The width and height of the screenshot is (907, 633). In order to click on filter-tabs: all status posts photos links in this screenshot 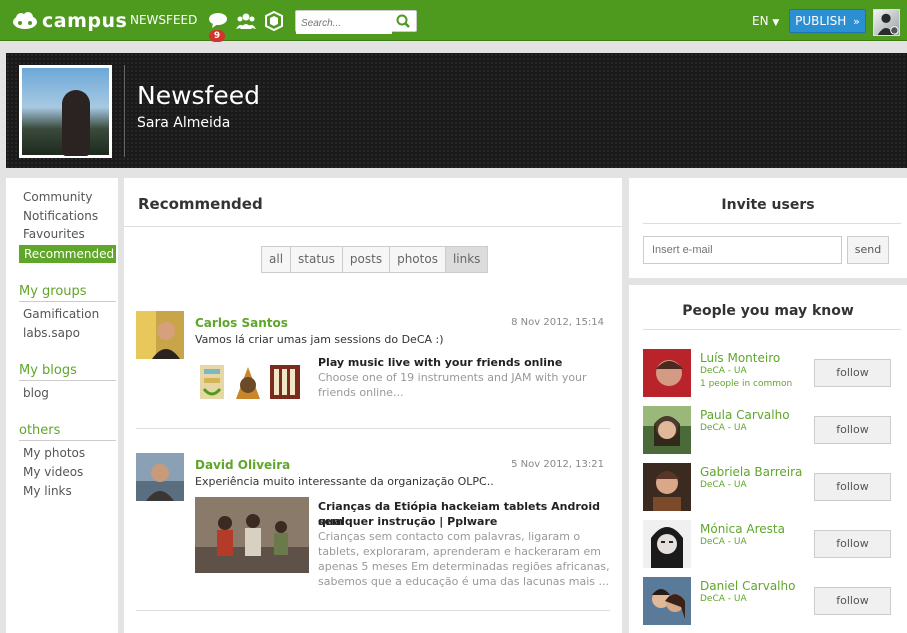, I will do `click(375, 259)`.